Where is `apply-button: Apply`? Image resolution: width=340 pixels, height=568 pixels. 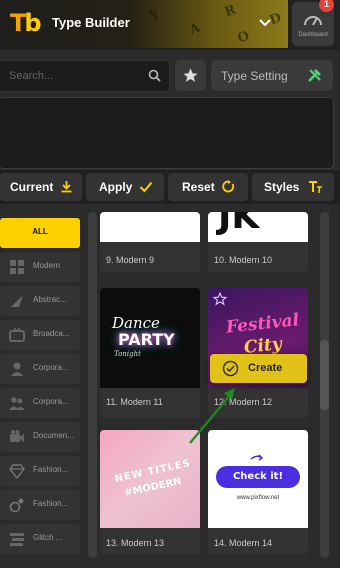
apply-button: Apply is located at coordinates (125, 187).